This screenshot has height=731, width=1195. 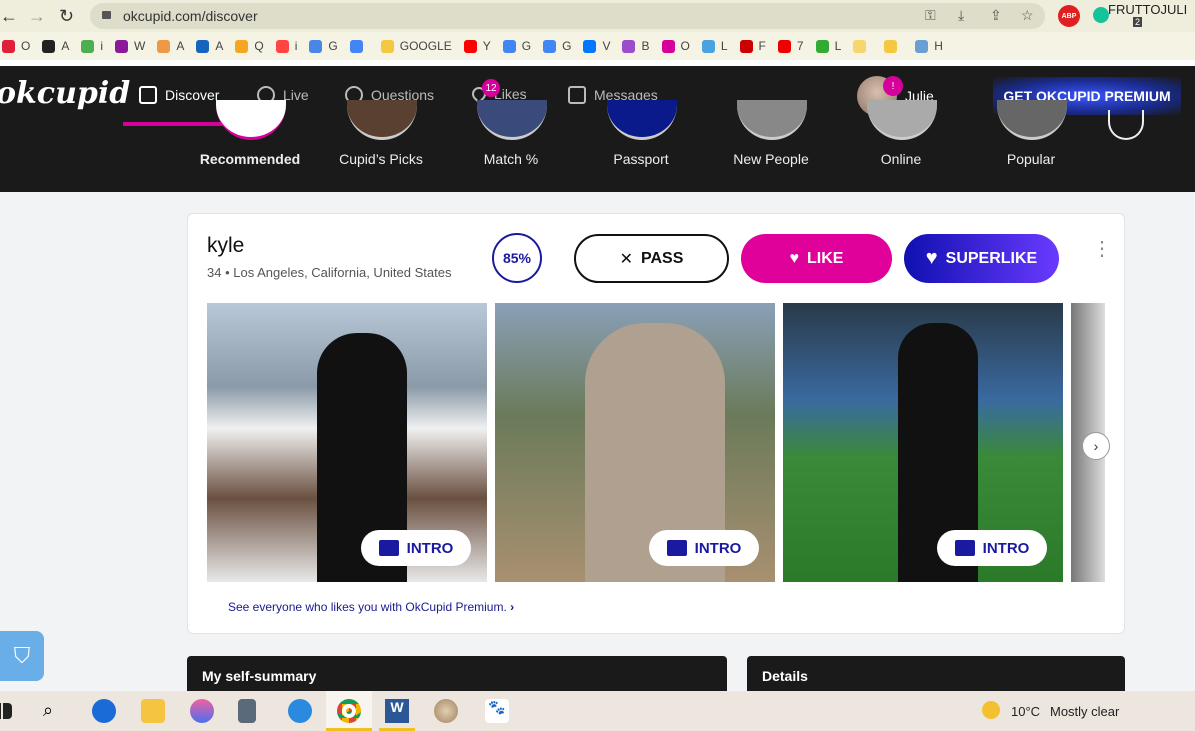 What do you see at coordinates (6, 711) in the screenshot?
I see `windows-start-icon` at bounding box center [6, 711].